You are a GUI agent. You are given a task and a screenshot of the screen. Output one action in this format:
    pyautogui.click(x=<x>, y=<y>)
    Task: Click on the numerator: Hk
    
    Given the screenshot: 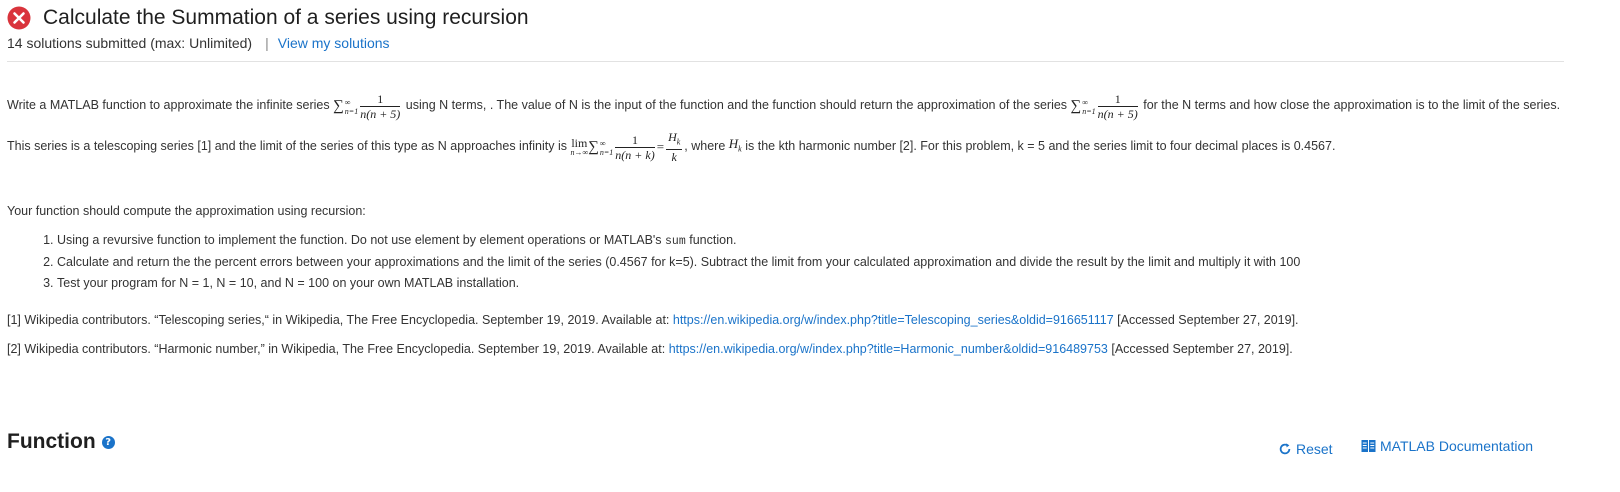 What is the action you would take?
    pyautogui.click(x=674, y=140)
    